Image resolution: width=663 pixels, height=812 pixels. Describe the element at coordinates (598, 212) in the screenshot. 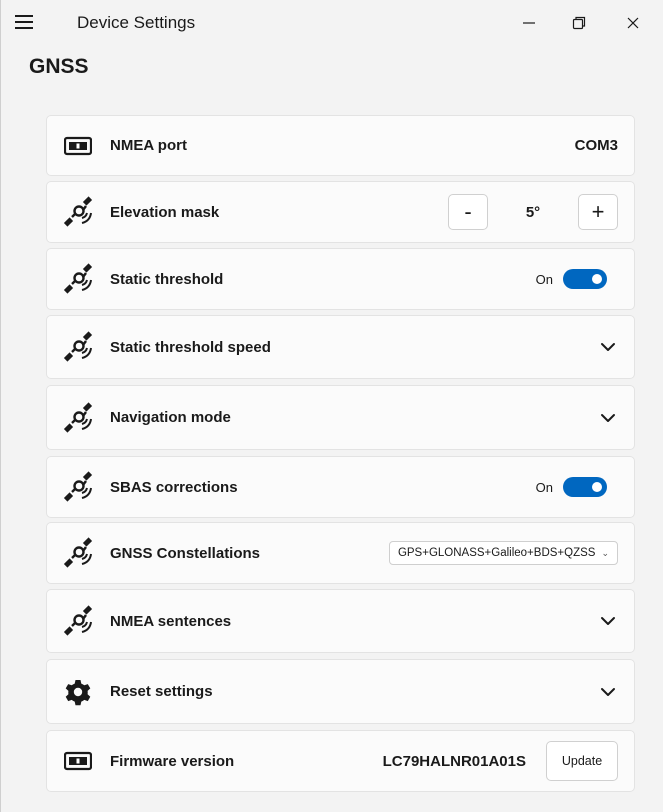

I see `increment-button: +` at that location.